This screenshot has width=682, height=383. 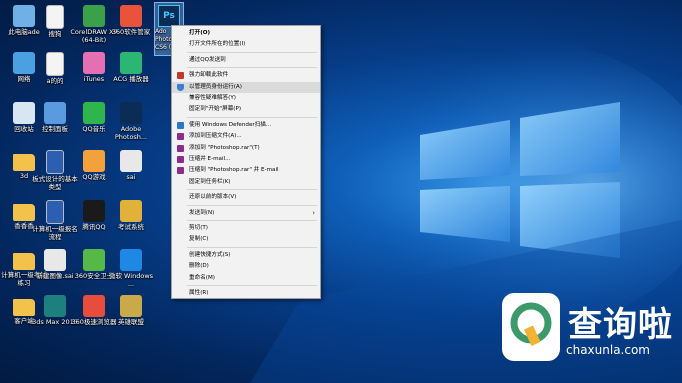 I want to click on context-menu-item: 通过QQ发送到, so click(x=246, y=60).